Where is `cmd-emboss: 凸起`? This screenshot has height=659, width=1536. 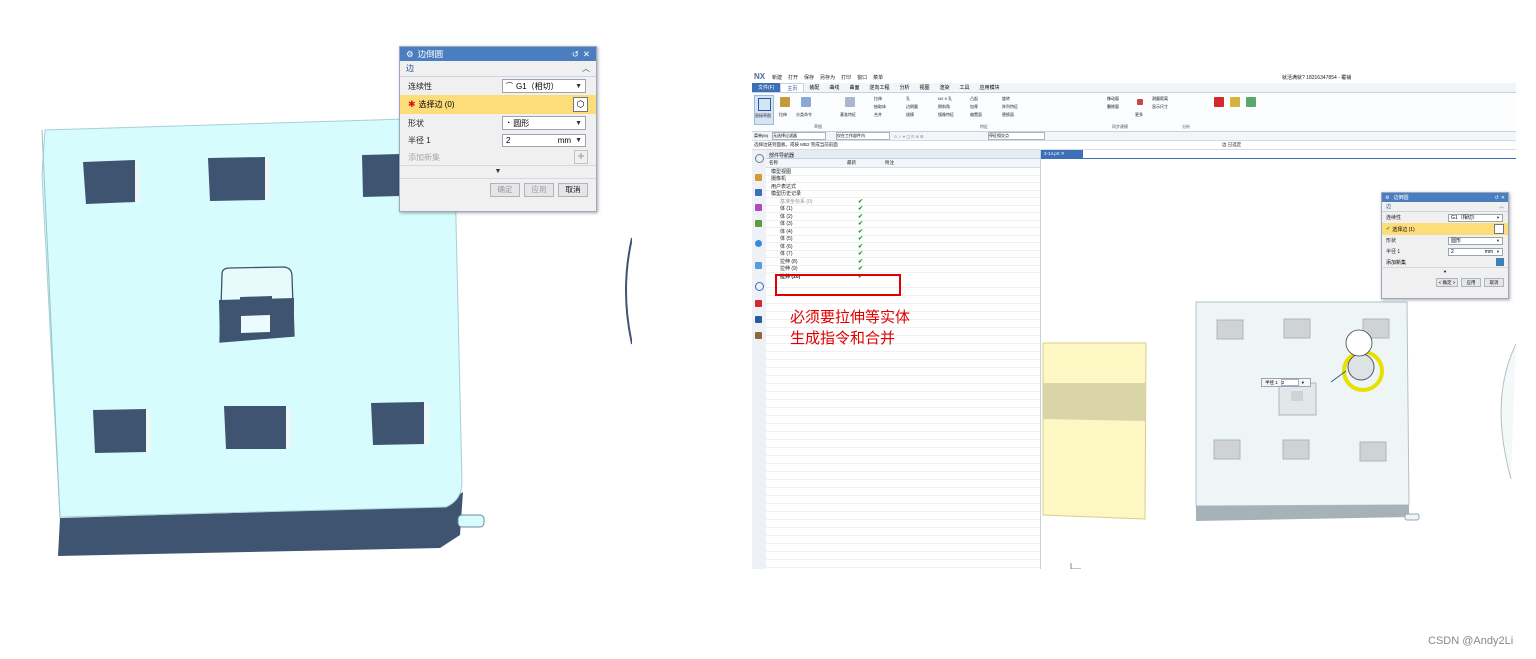 cmd-emboss: 凸起 is located at coordinates (986, 99).